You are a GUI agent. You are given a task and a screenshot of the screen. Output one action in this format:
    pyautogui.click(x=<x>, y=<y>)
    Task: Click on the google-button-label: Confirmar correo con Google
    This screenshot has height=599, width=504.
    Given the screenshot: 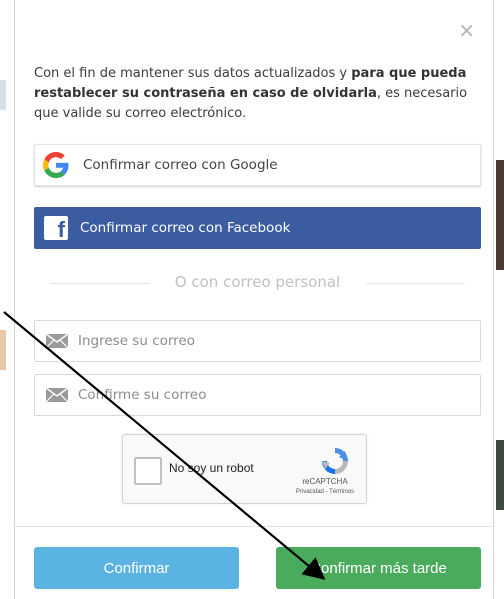 What is the action you would take?
    pyautogui.click(x=180, y=165)
    